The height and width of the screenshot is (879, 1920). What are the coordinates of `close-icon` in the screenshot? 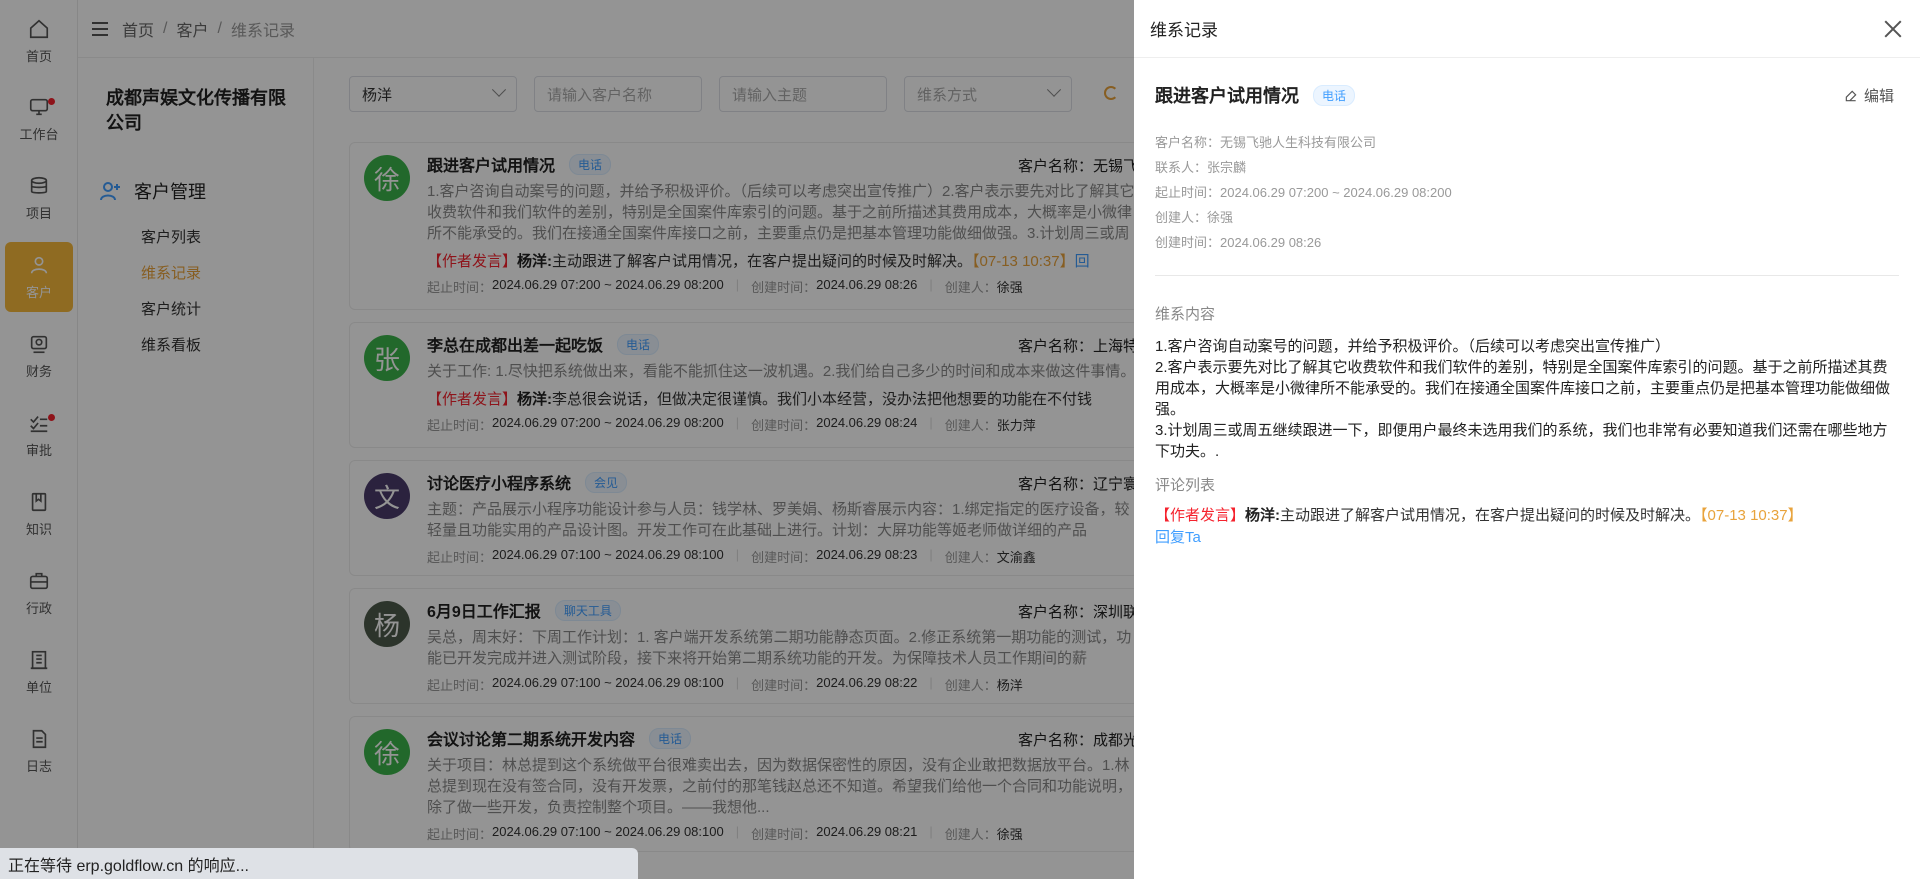 It's located at (1893, 29).